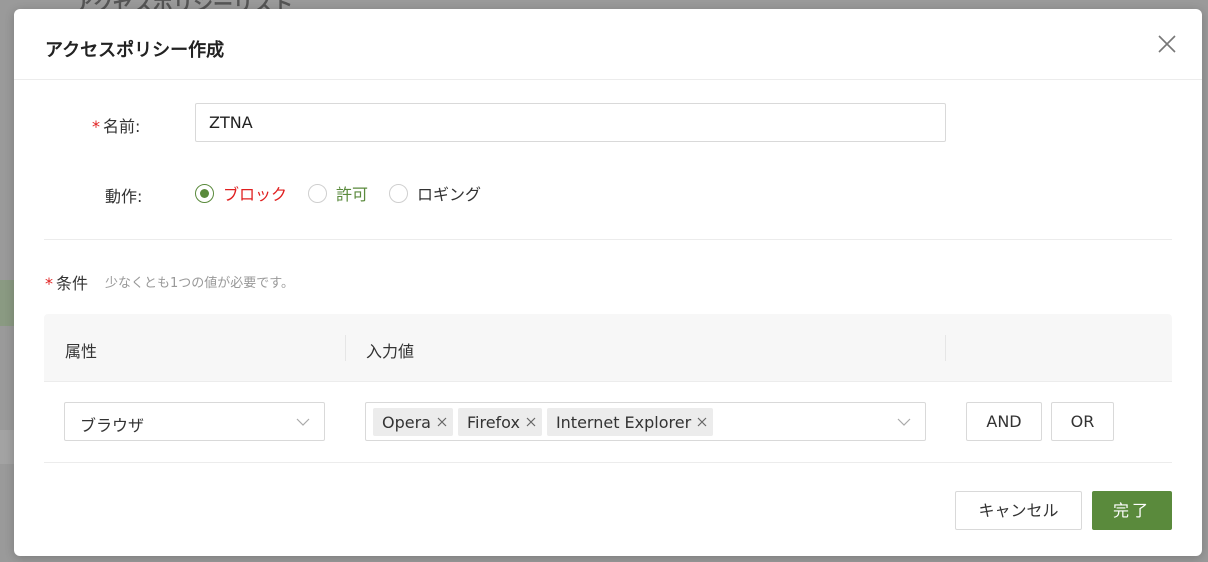  I want to click on attribute-select: ブラウザ, so click(194, 421).